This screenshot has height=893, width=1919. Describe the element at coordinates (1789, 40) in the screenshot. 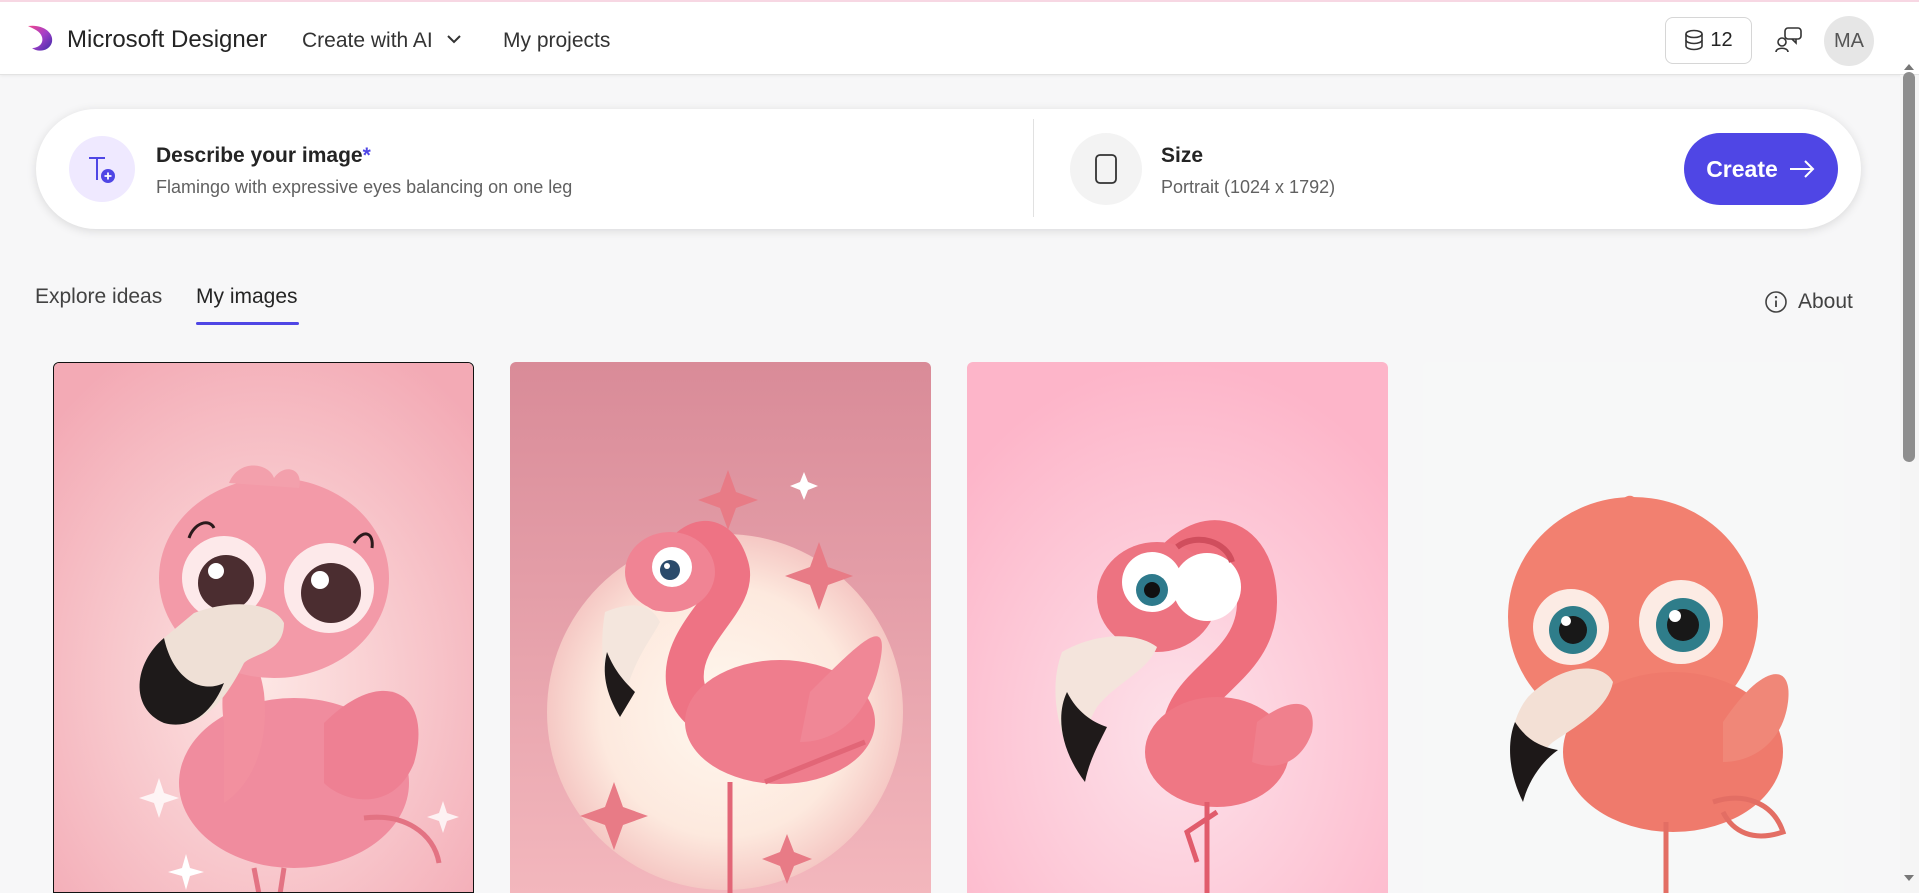

I see `feedback-icon` at that location.